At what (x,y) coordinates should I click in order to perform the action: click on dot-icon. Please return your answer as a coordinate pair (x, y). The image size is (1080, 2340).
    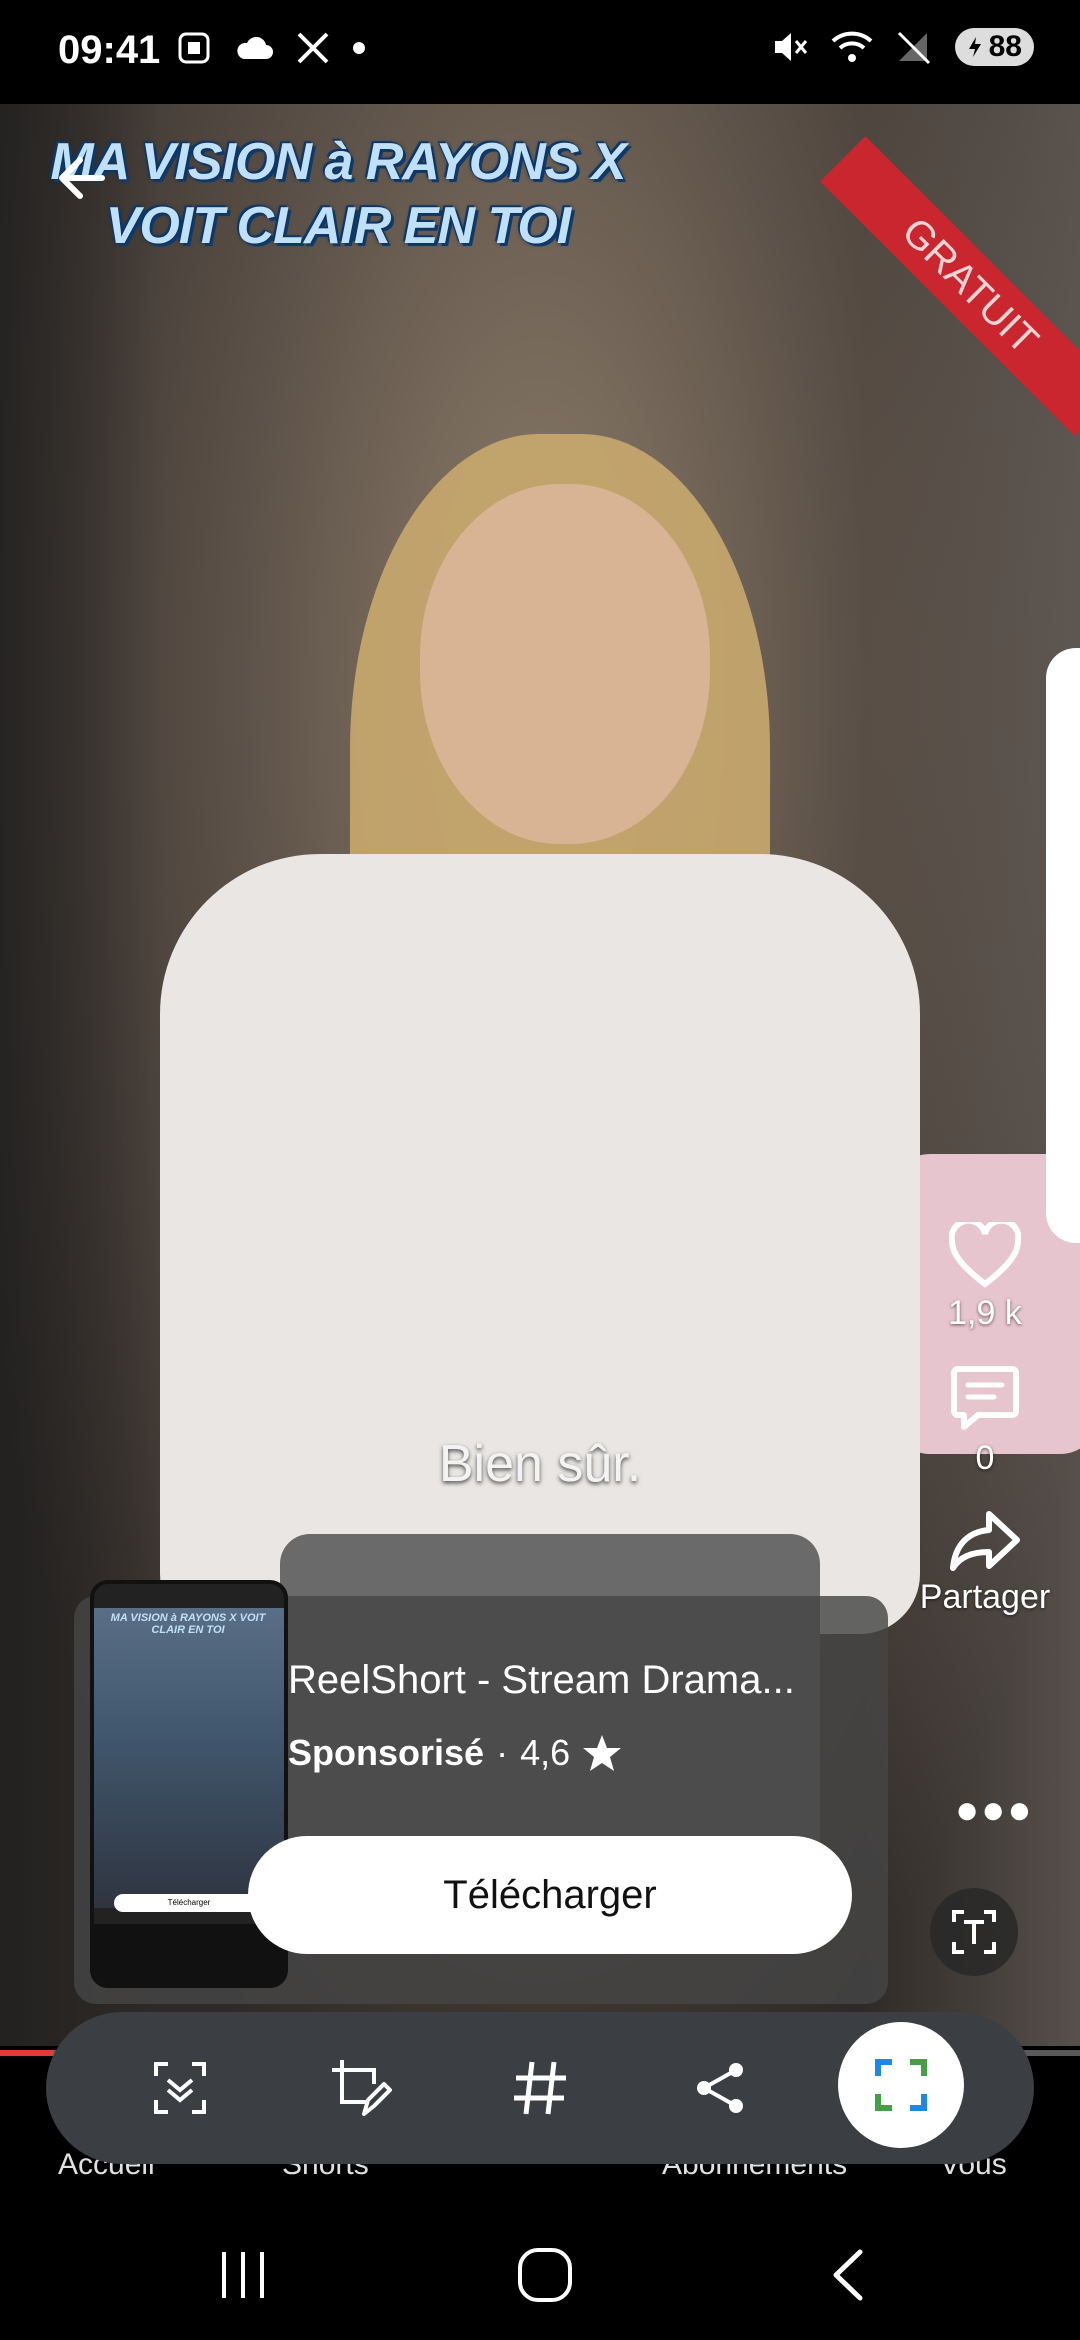
    Looking at the image, I should click on (359, 48).